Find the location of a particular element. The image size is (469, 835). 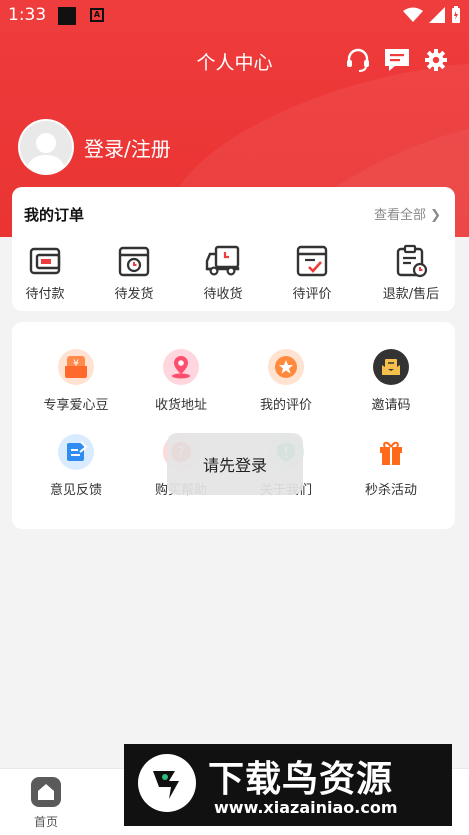

package-clock-icon is located at coordinates (134, 261).